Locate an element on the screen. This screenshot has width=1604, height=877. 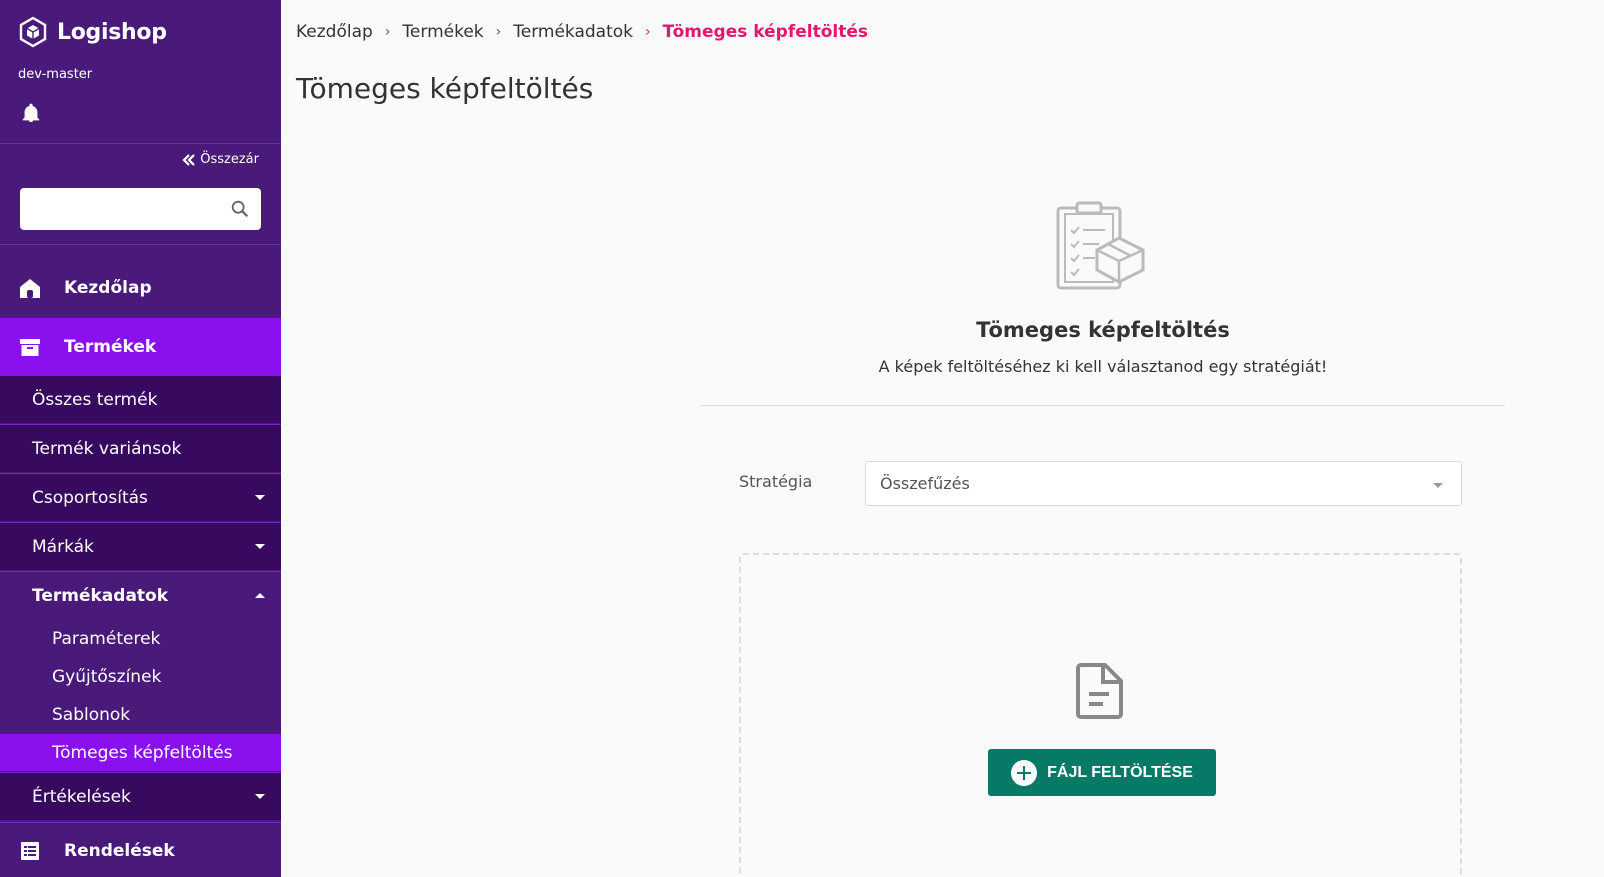
nav-subitem-label: Csoportosítás is located at coordinates (90, 497).